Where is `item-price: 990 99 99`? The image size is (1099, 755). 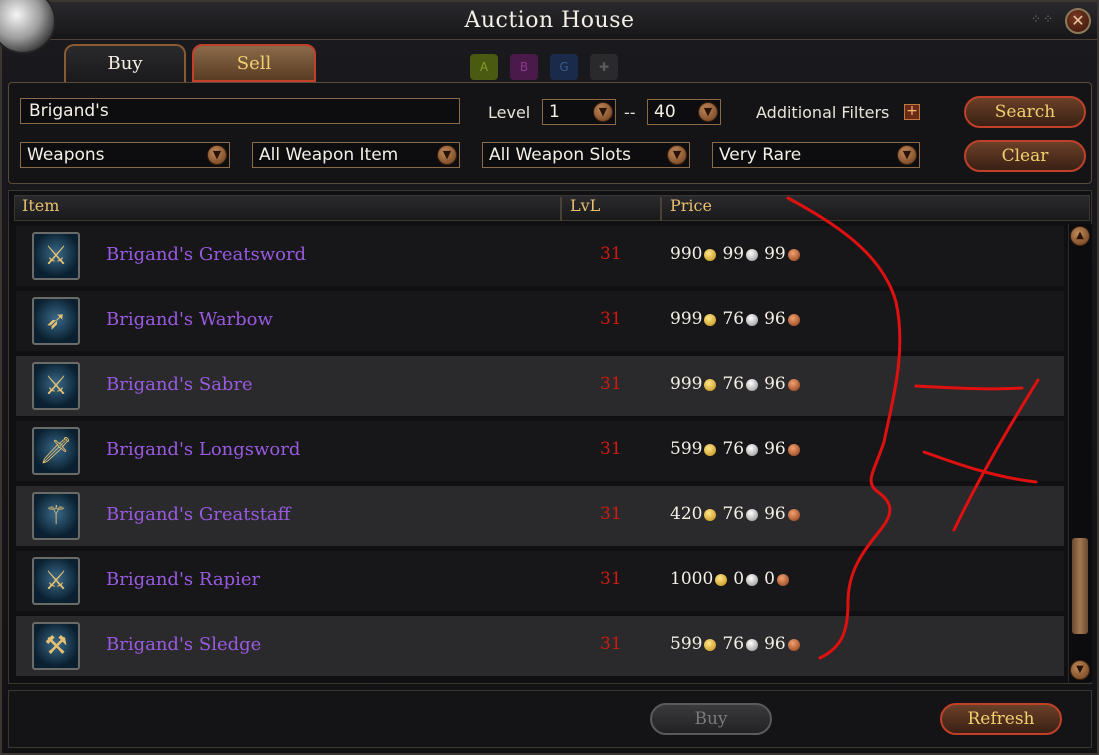 item-price: 990 99 99 is located at coordinates (738, 254).